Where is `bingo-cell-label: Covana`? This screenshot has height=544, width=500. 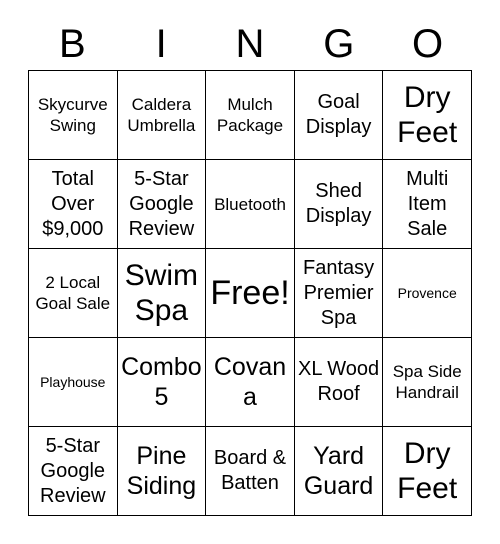
bingo-cell-label: Covana is located at coordinates (250, 382).